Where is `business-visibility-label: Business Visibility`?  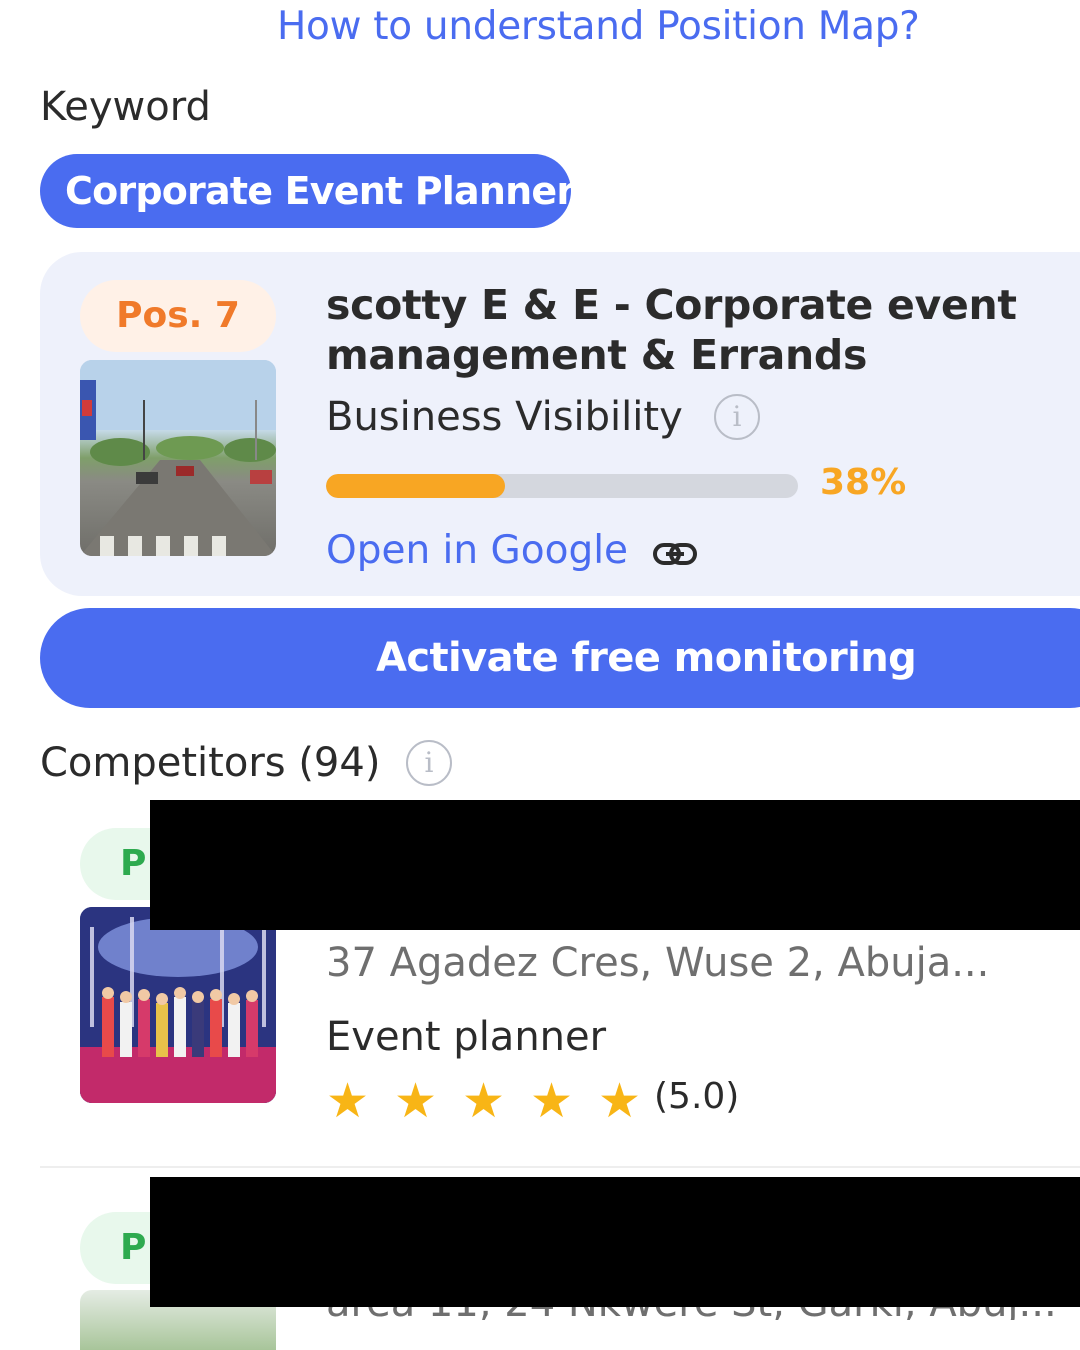
business-visibility-label: Business Visibility is located at coordinates (504, 417).